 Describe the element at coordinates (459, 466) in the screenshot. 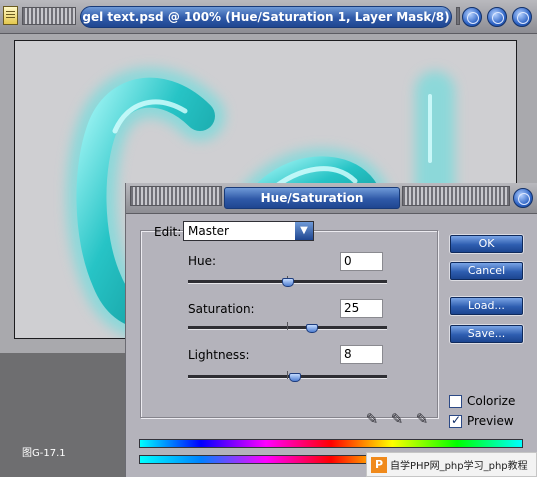

I see `watermark-text: 自学PHP网_php学习_php教程` at that location.